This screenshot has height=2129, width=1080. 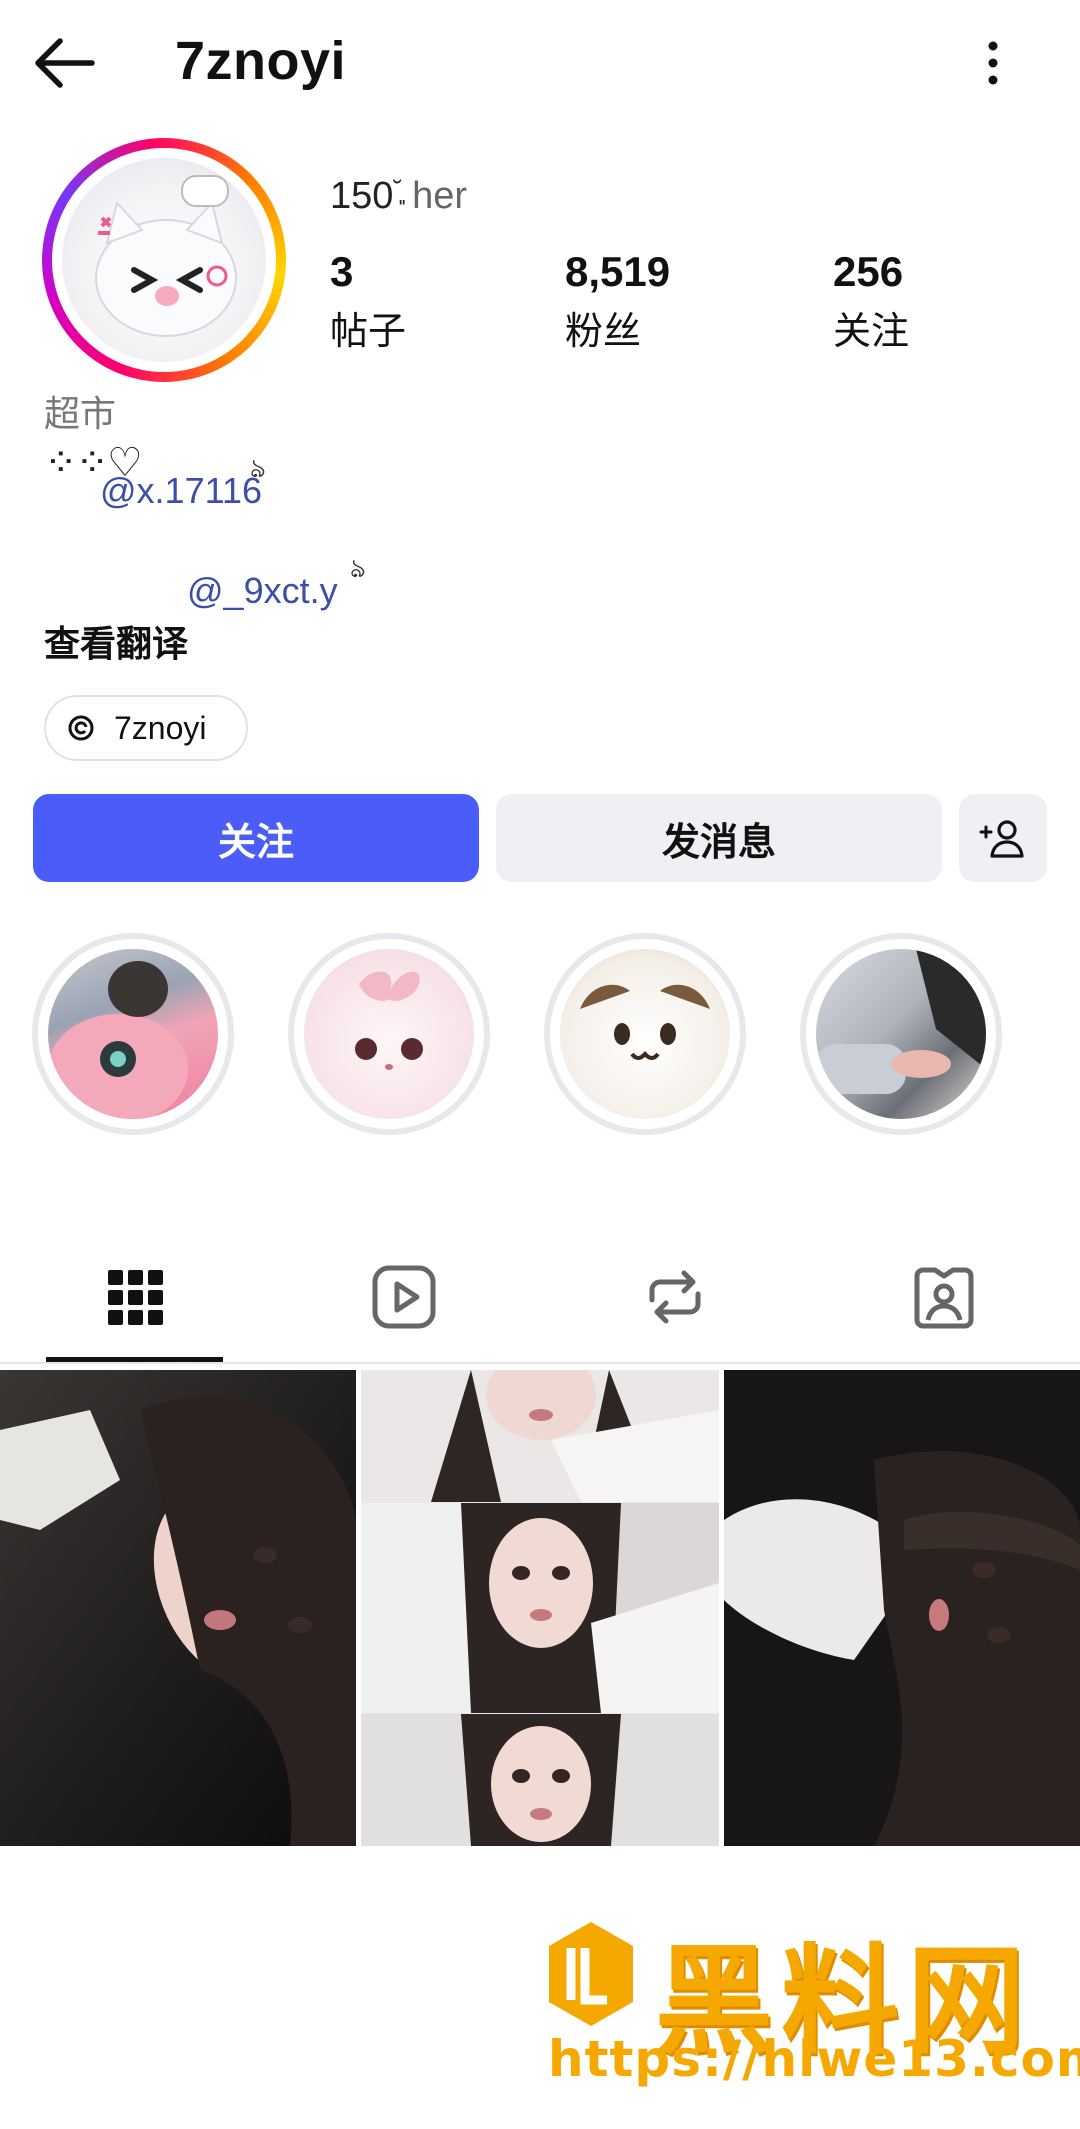 What do you see at coordinates (617, 272) in the screenshot?
I see `followers-count: 8,519` at bounding box center [617, 272].